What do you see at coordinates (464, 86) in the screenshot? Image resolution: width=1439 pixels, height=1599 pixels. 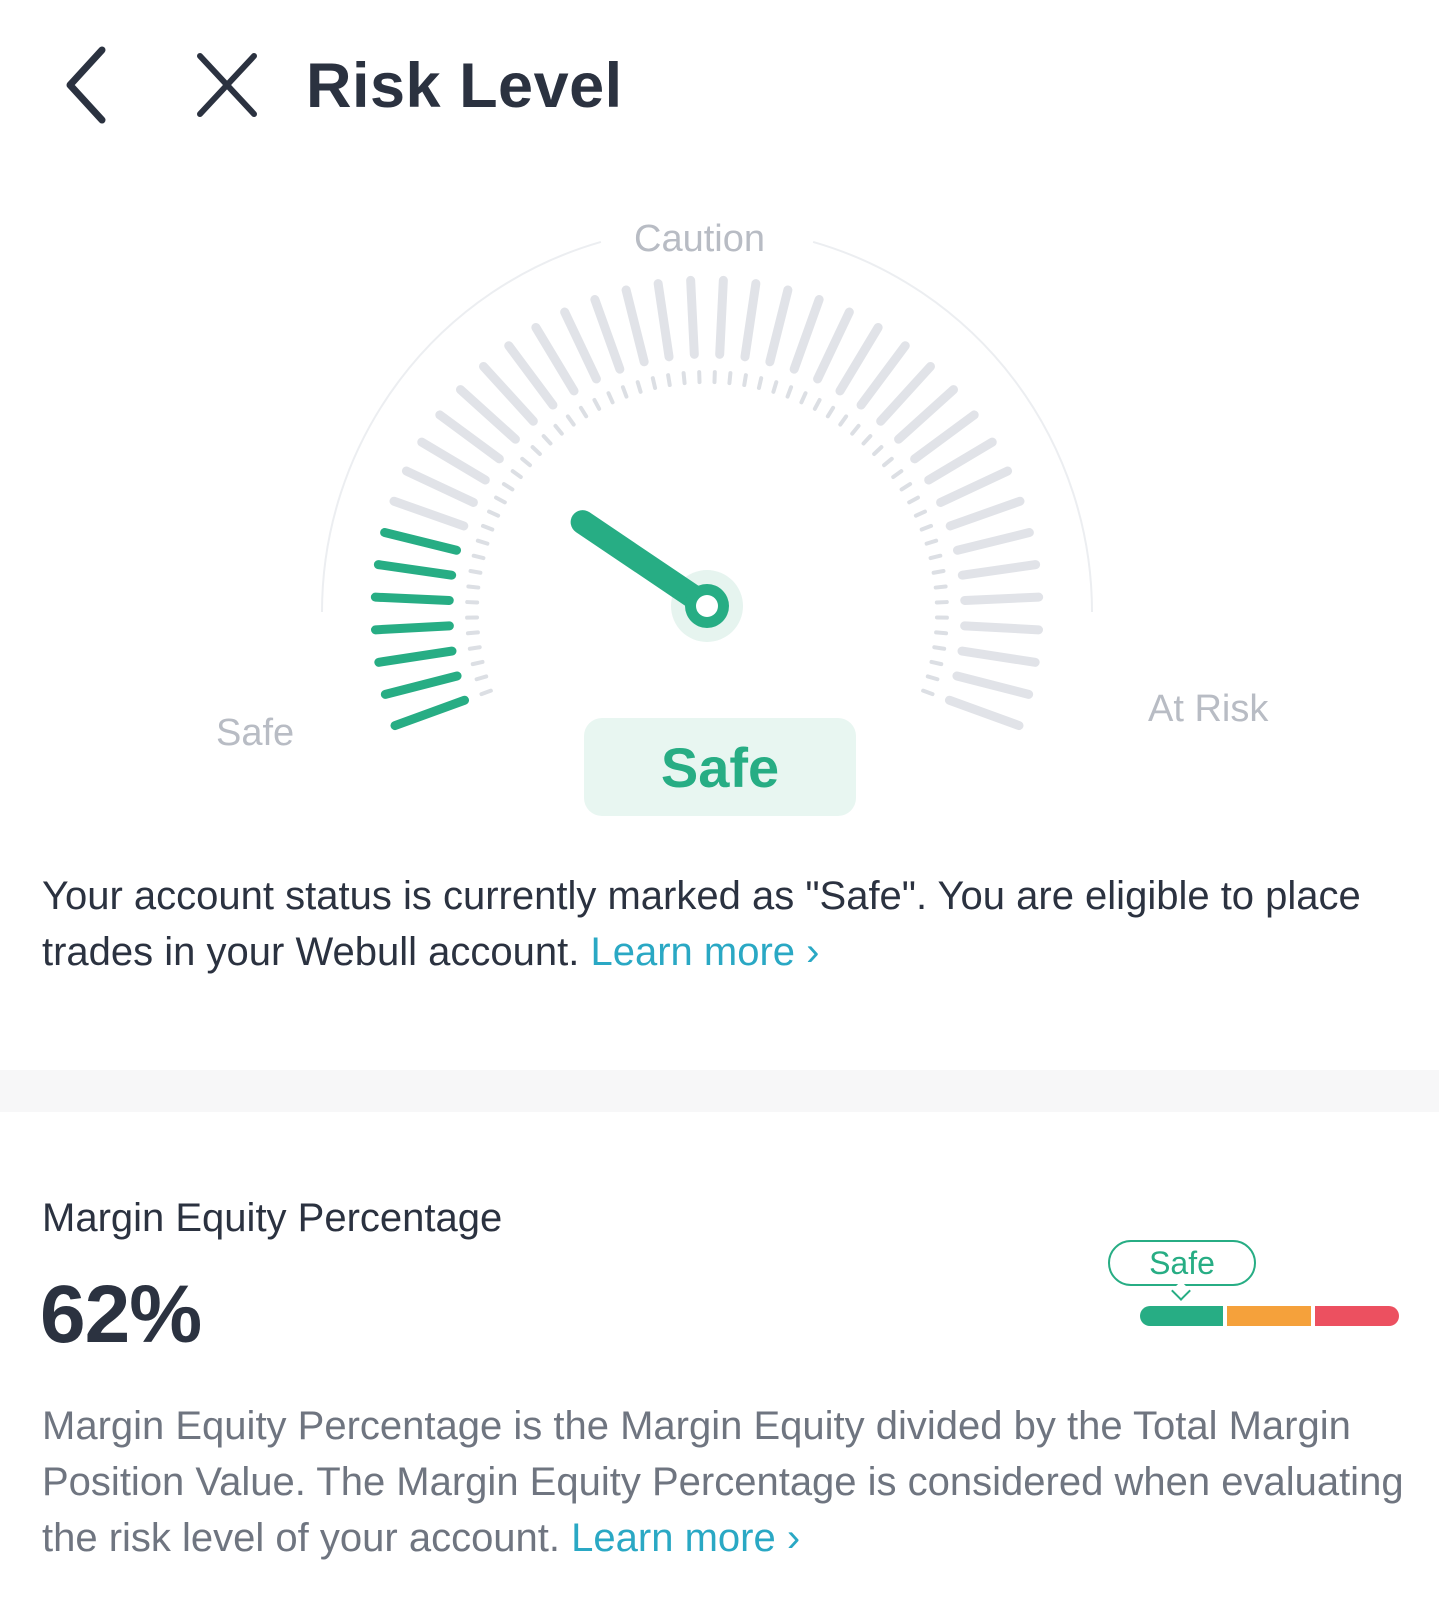 I see `page-title: Risk Level` at bounding box center [464, 86].